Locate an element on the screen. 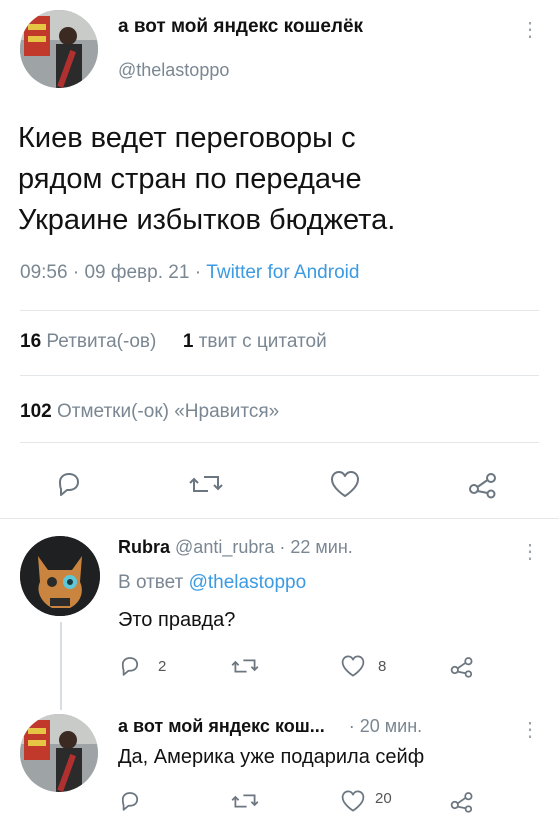 The height and width of the screenshot is (813, 559). reply1-like-count: 8 is located at coordinates (382, 666).